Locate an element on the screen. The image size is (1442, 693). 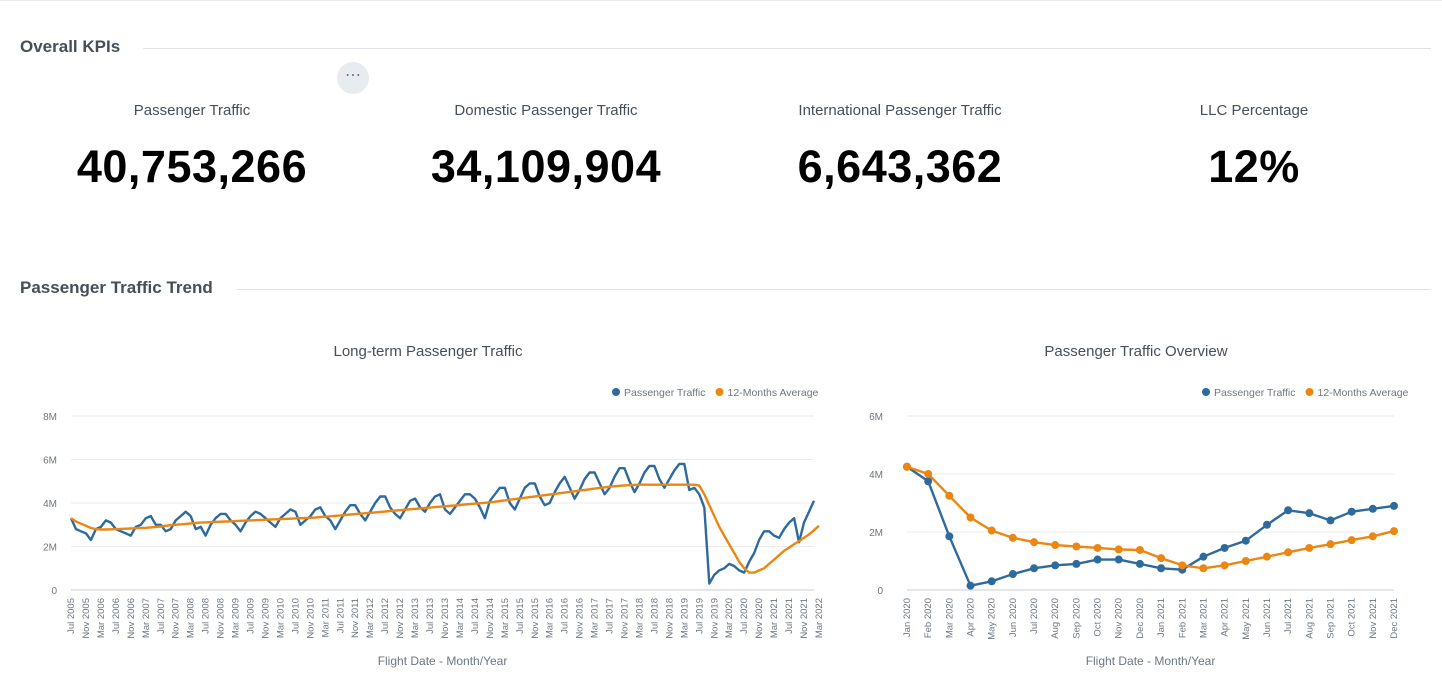
kpi-value-passenger-traffic: 40,753,266 is located at coordinates (192, 166).